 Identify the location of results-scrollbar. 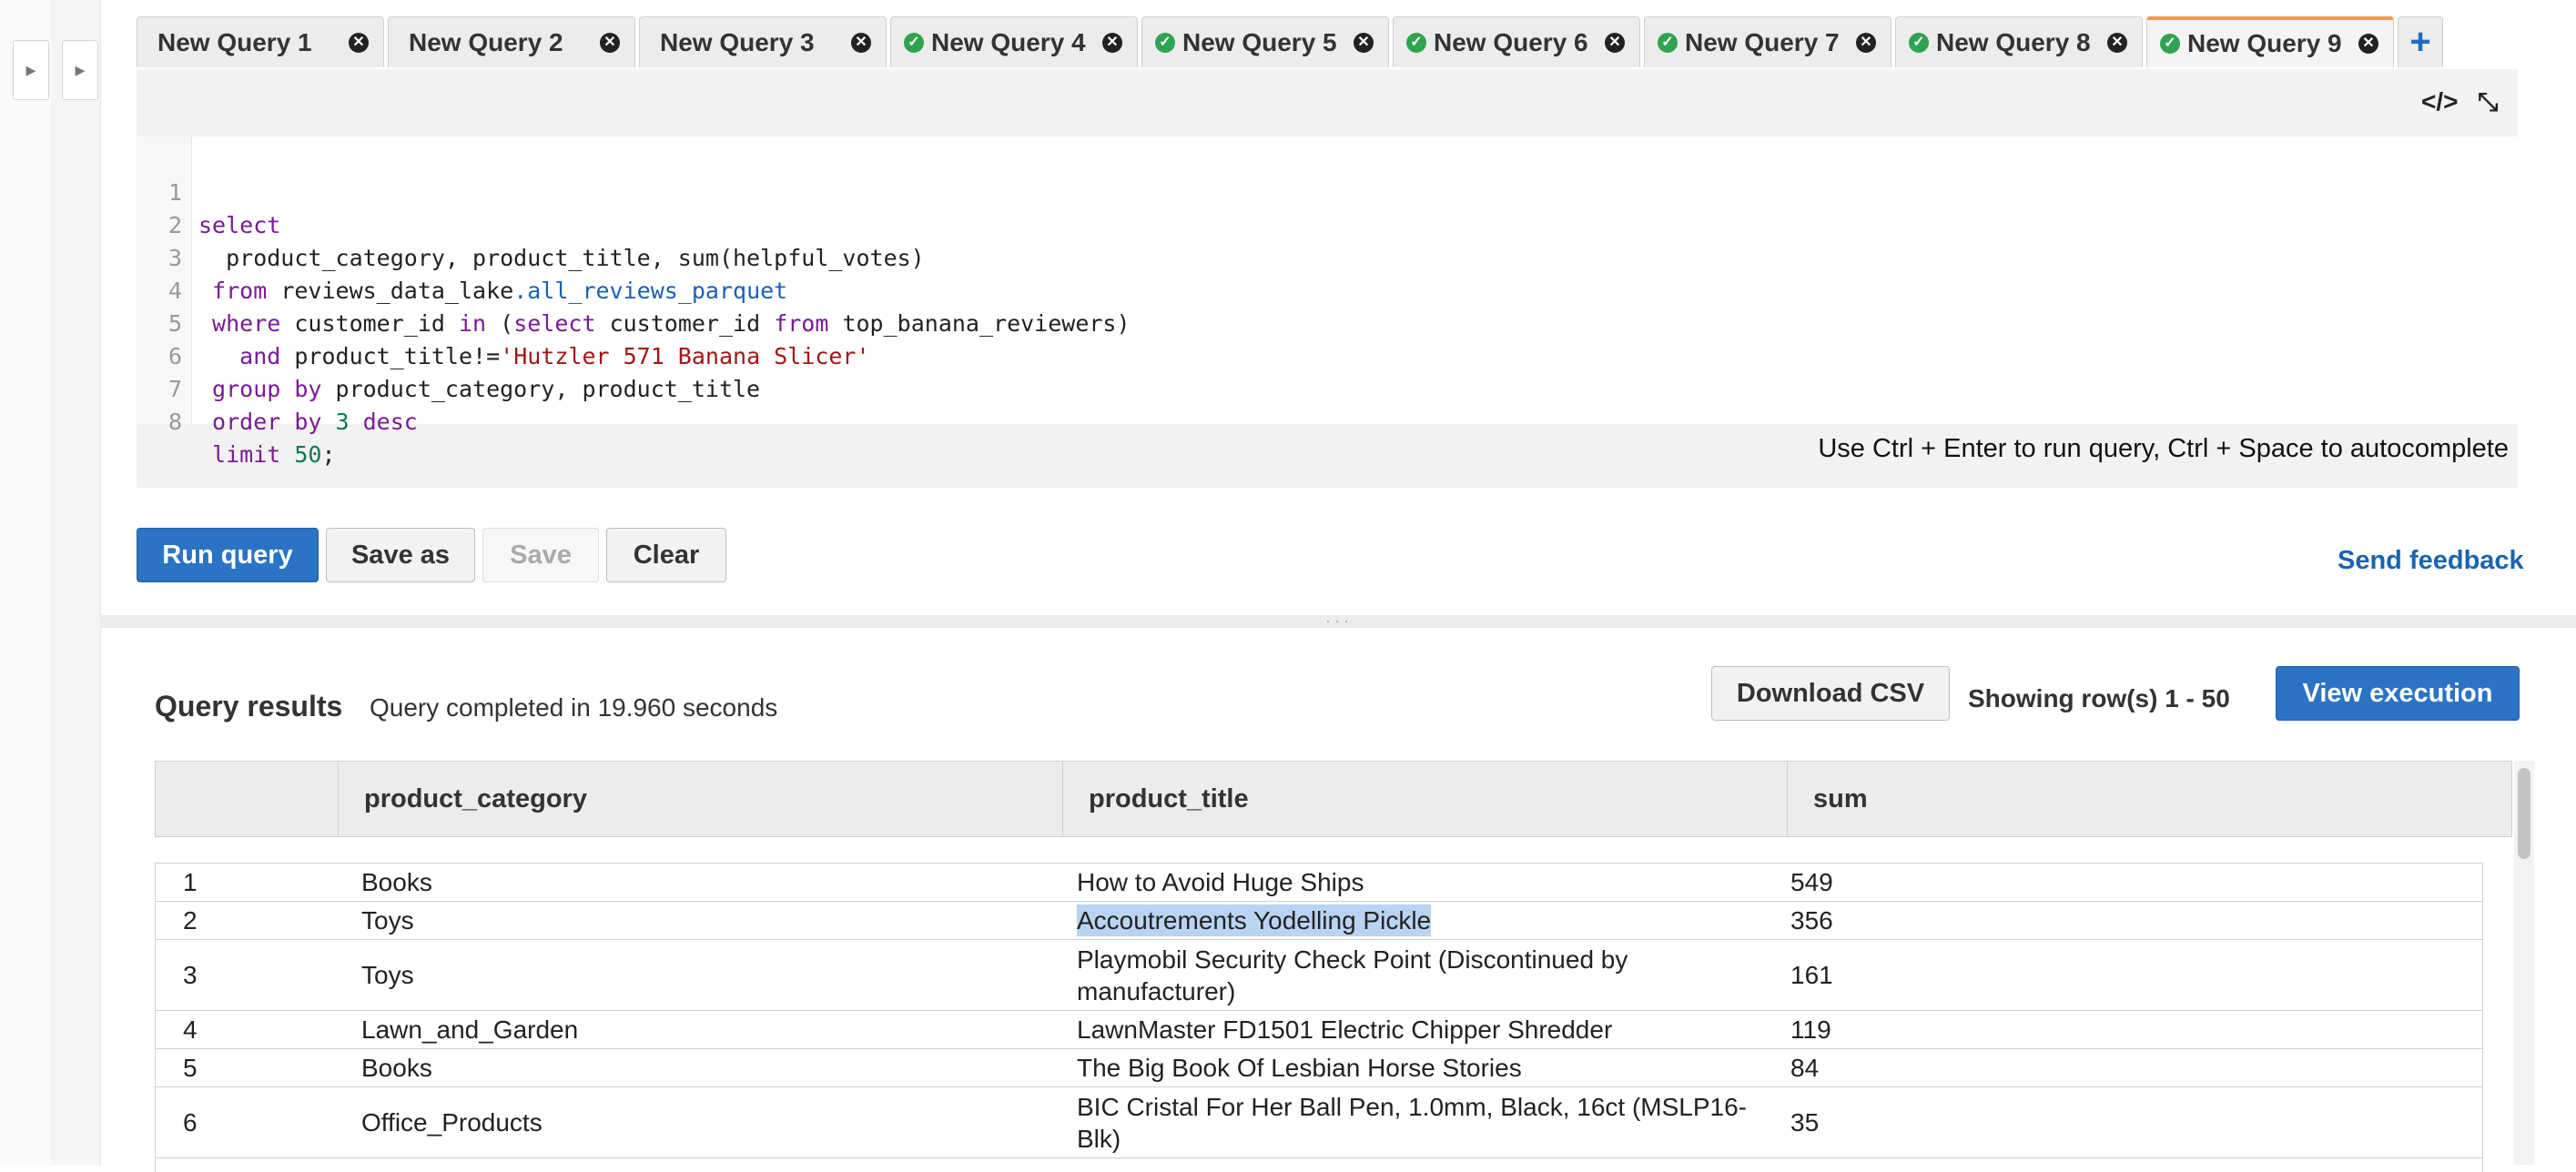
(2524, 963).